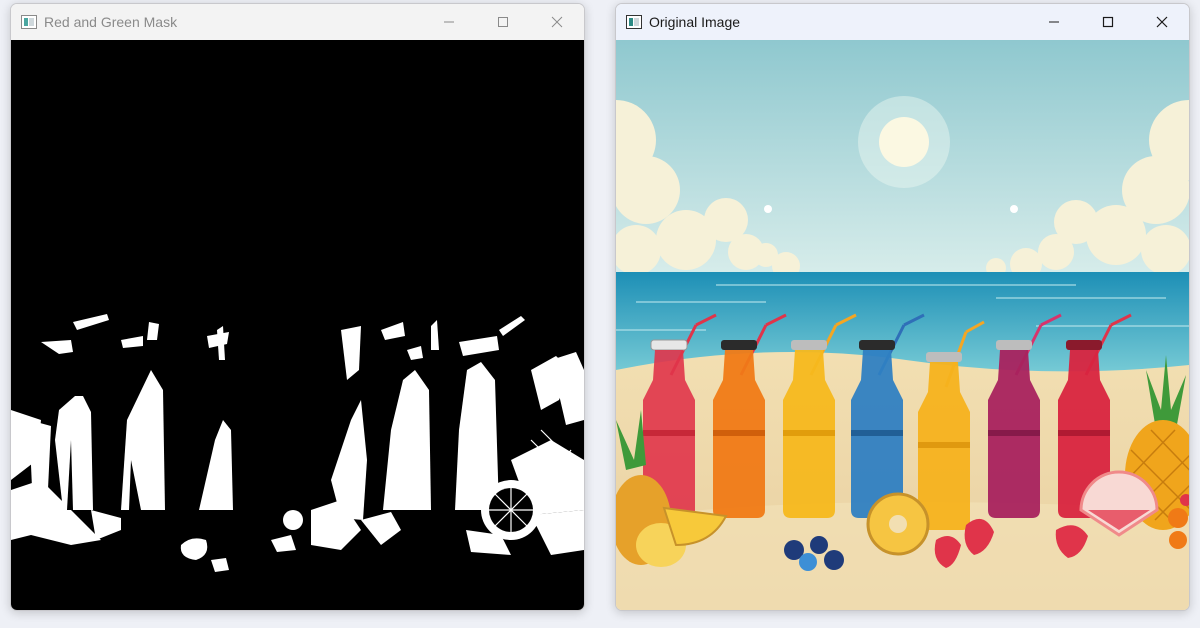  Describe the element at coordinates (297, 22) in the screenshot. I see `mask-window-titlebar: Red and Green Mask` at that location.